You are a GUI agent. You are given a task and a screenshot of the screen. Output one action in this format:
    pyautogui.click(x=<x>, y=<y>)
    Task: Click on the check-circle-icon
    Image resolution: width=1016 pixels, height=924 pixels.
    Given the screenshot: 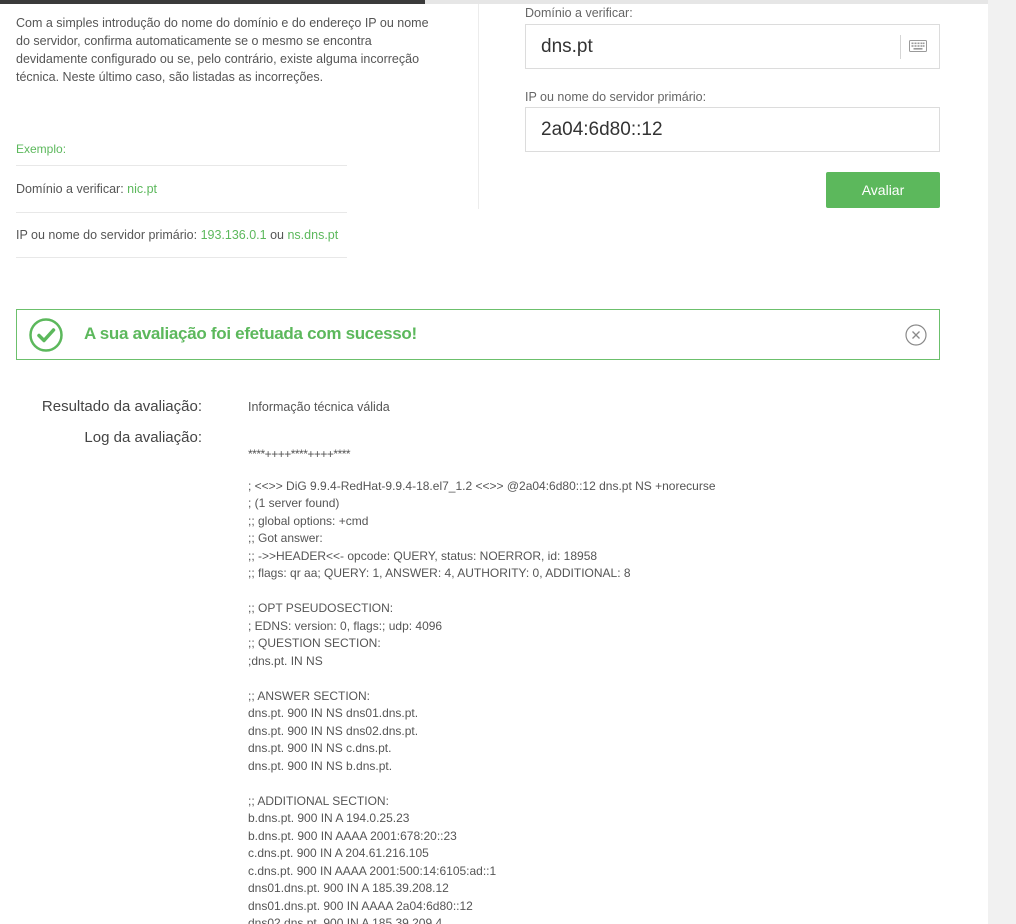 What is the action you would take?
    pyautogui.click(x=46, y=335)
    